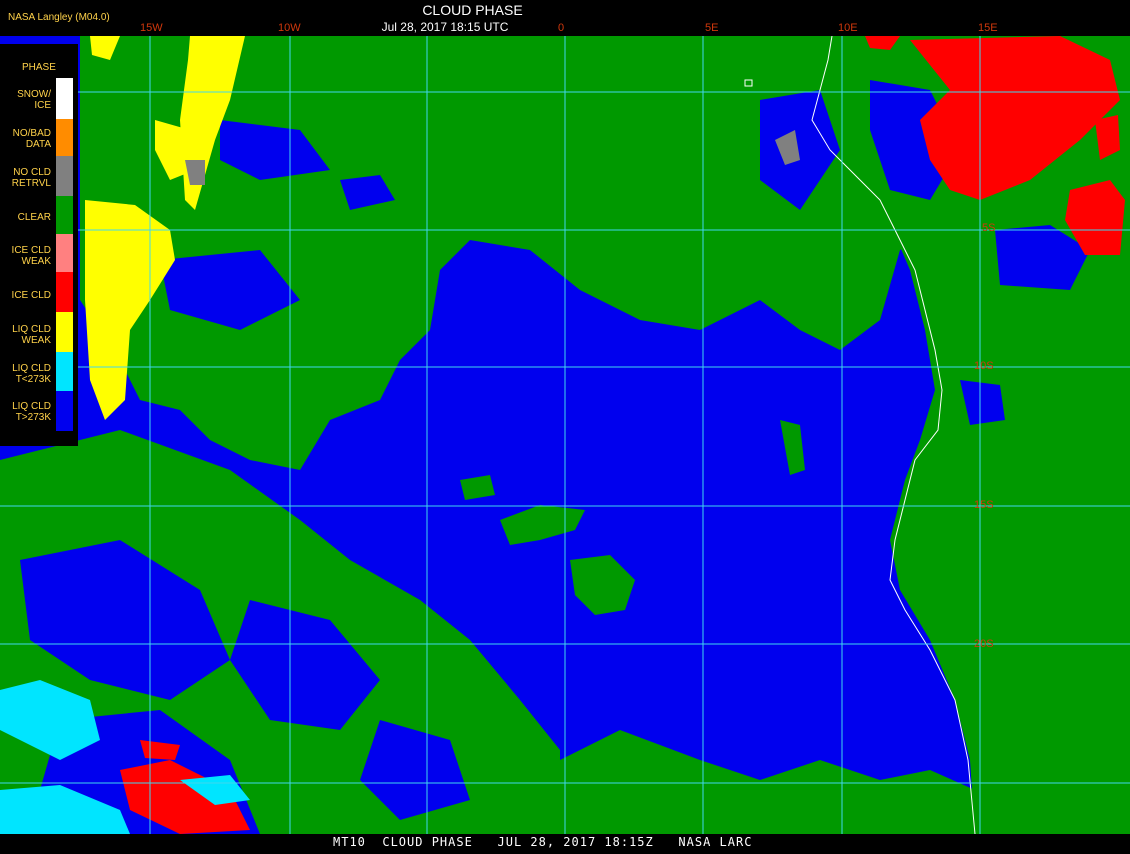 The width and height of the screenshot is (1130, 854). I want to click on legend-swatch-no-cloud-retrieval, so click(64, 176).